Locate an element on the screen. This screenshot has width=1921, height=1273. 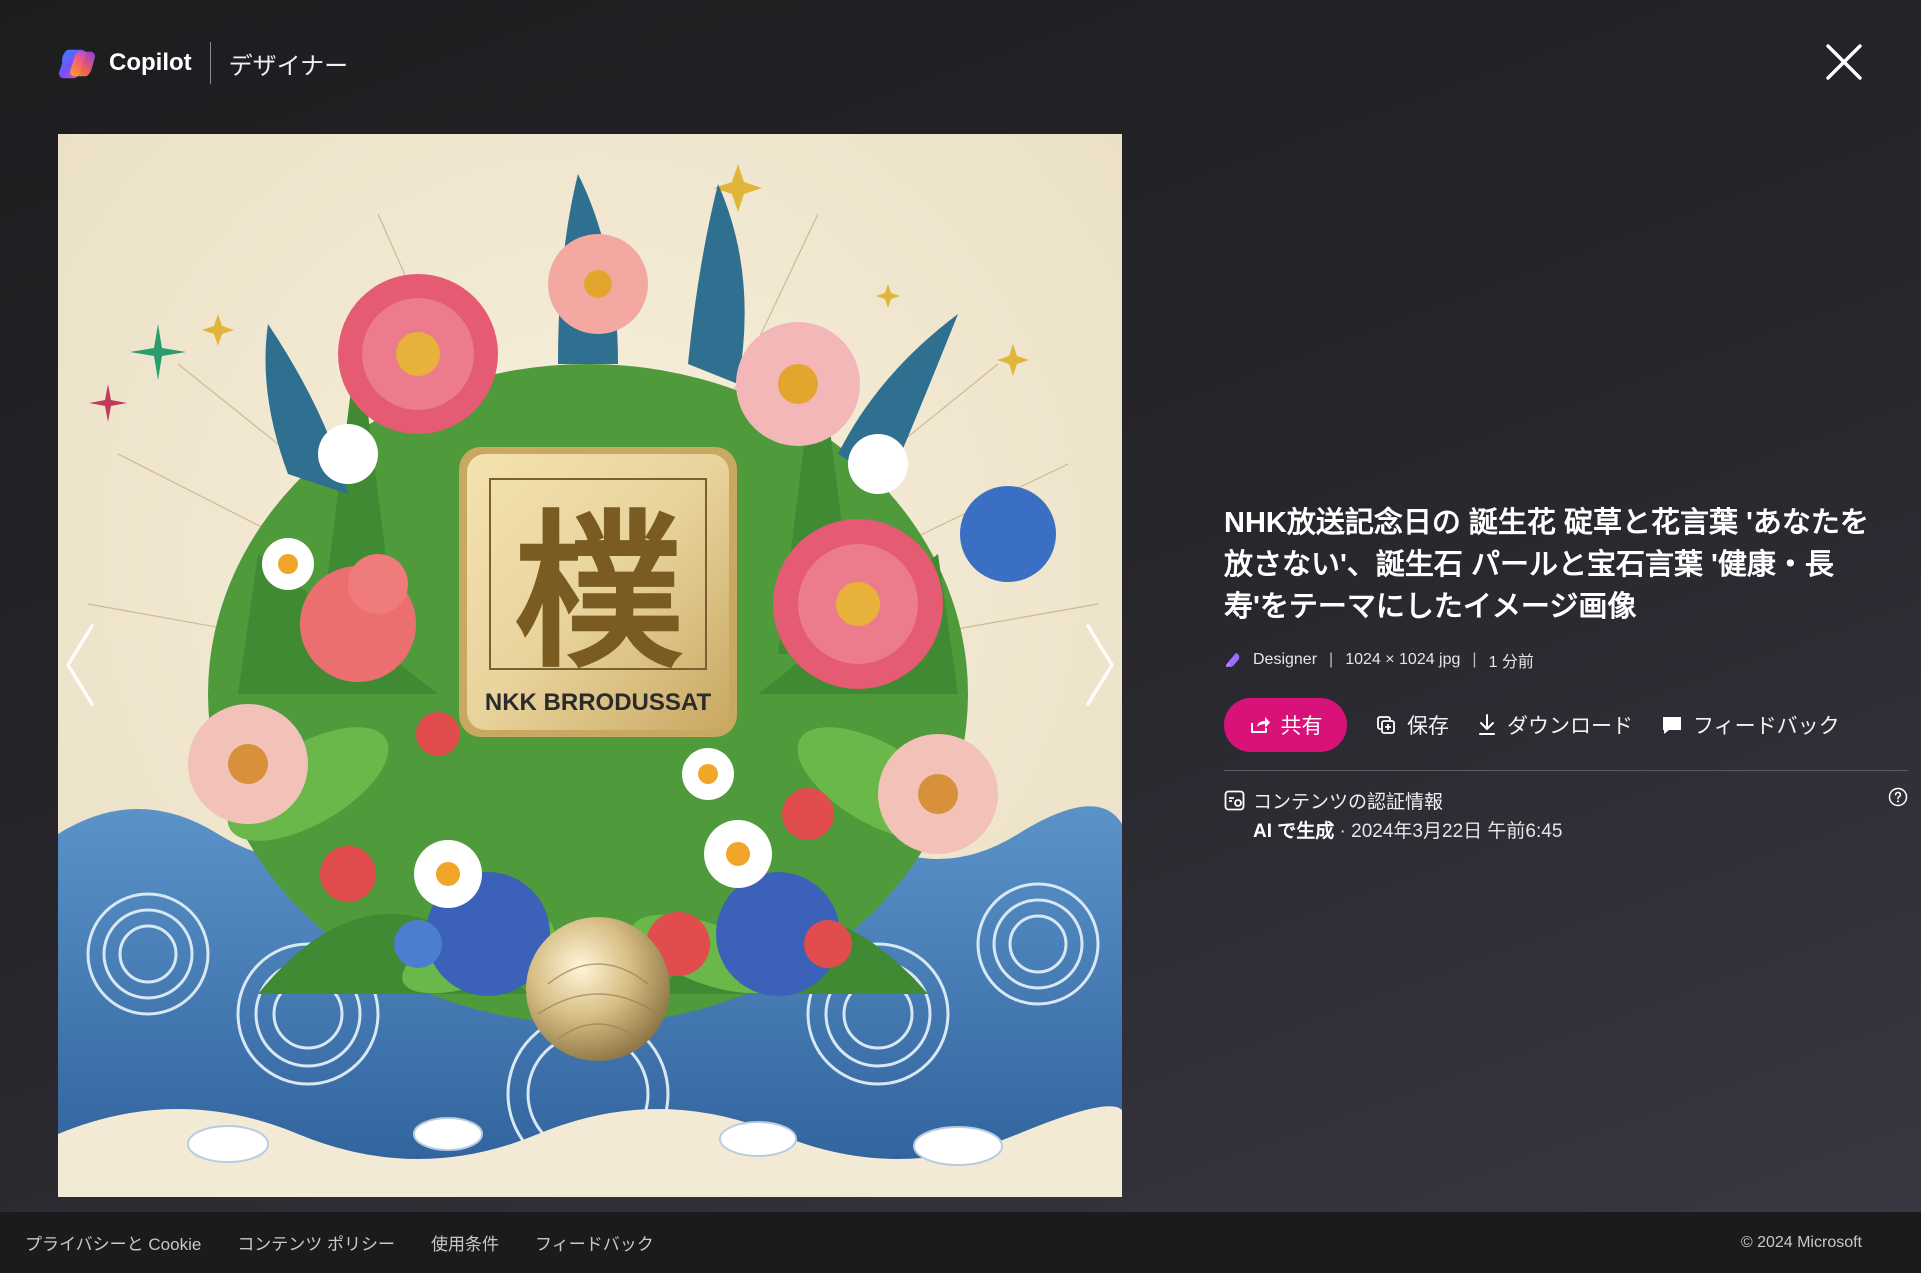
feedback-label: フィードバック is located at coordinates (1766, 726).